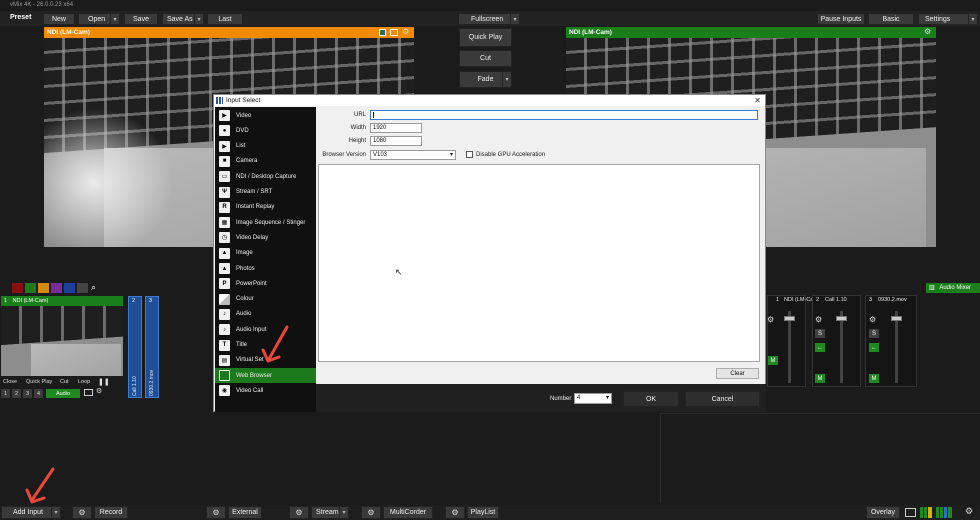  Describe the element at coordinates (455, 512) in the screenshot. I see `playlist-settings-gear-icon: ⚙` at that location.